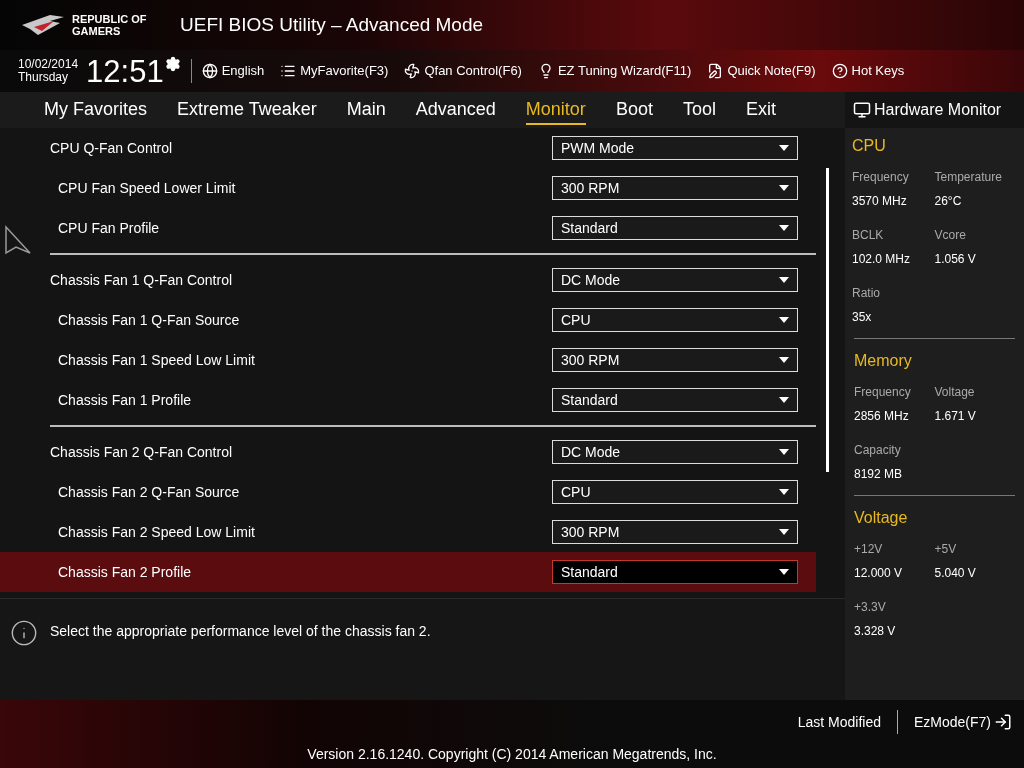 The width and height of the screenshot is (1024, 768). I want to click on toolbar-button: Hot Keys, so click(868, 71).